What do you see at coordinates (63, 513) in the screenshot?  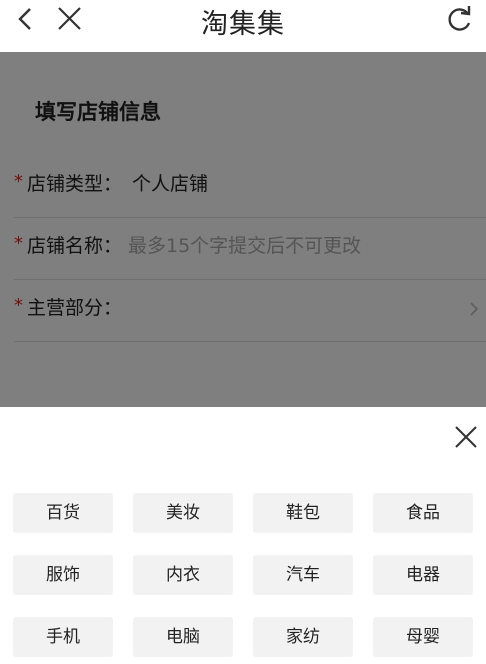 I see `category-option: 百货` at bounding box center [63, 513].